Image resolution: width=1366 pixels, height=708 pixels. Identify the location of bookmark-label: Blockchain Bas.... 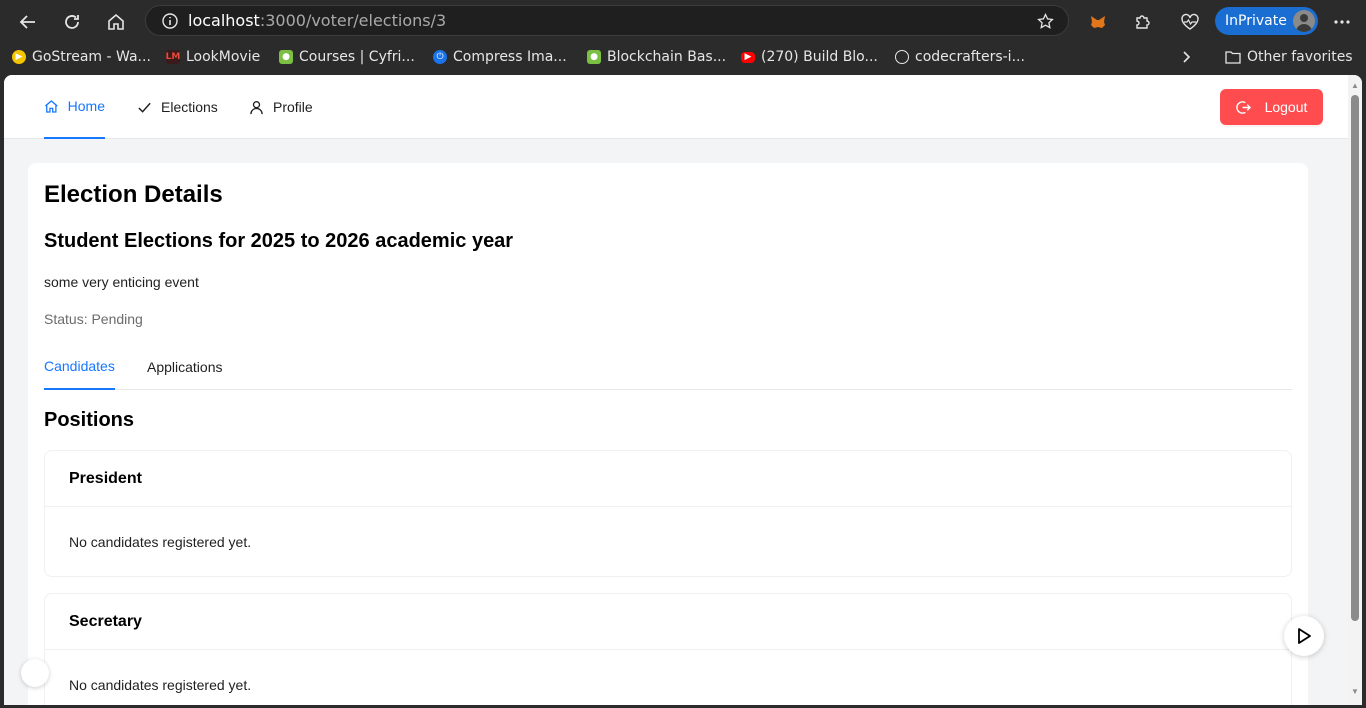
(667, 57).